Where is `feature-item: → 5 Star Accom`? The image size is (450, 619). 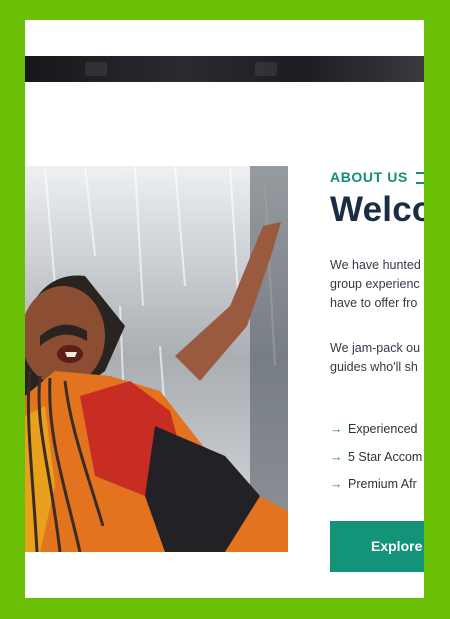 feature-item: → 5 Star Accom is located at coordinates (376, 457).